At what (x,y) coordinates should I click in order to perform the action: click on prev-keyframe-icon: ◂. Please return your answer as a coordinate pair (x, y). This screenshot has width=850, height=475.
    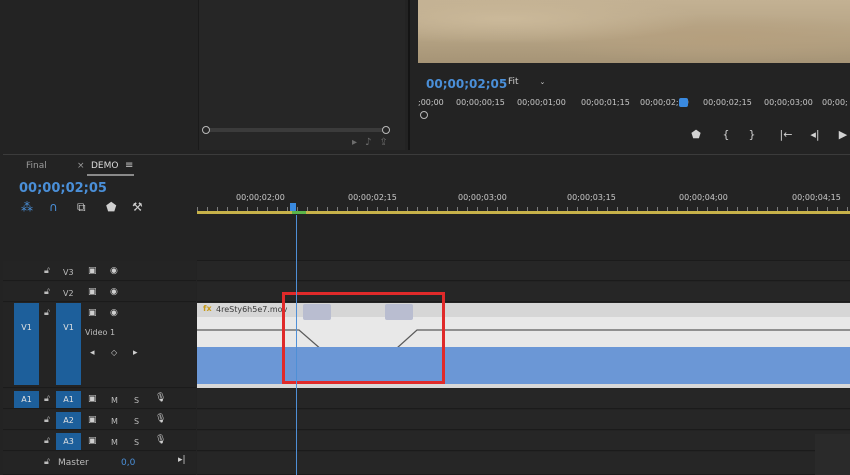
    Looking at the image, I should click on (92, 353).